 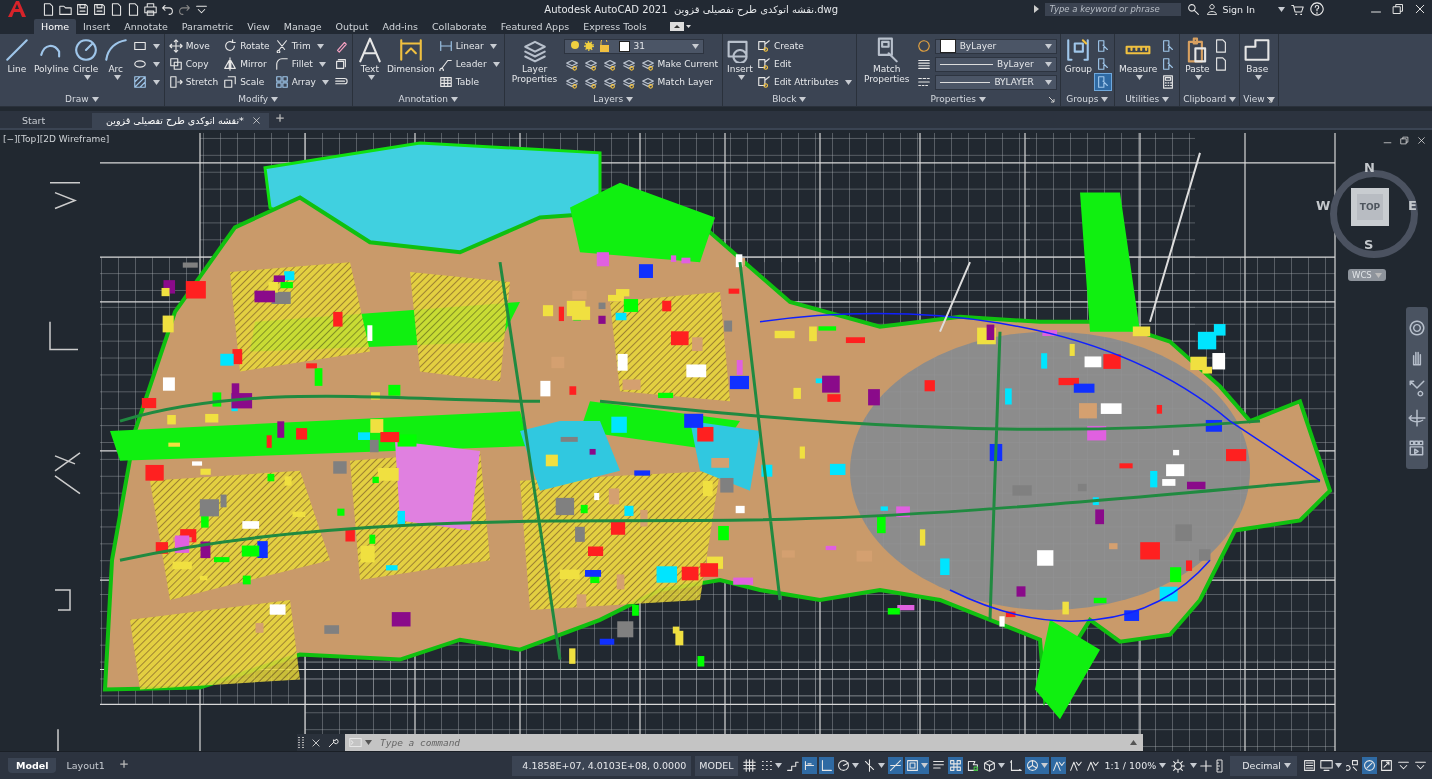 What do you see at coordinates (352, 26) in the screenshot?
I see `ribbon-tab: Output` at bounding box center [352, 26].